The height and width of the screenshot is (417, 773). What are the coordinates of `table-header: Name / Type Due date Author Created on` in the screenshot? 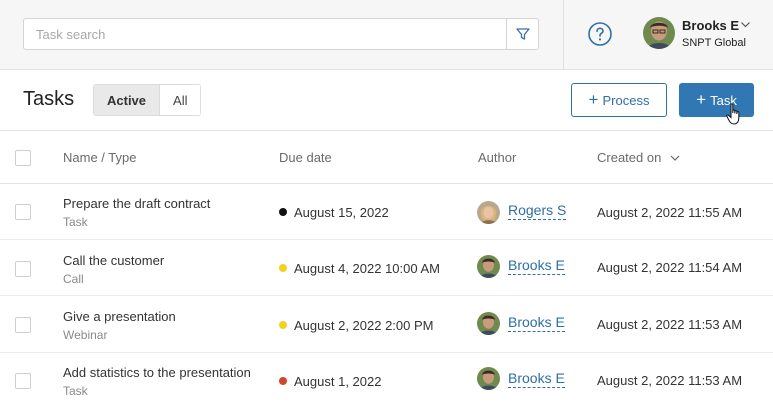 It's located at (386, 157).